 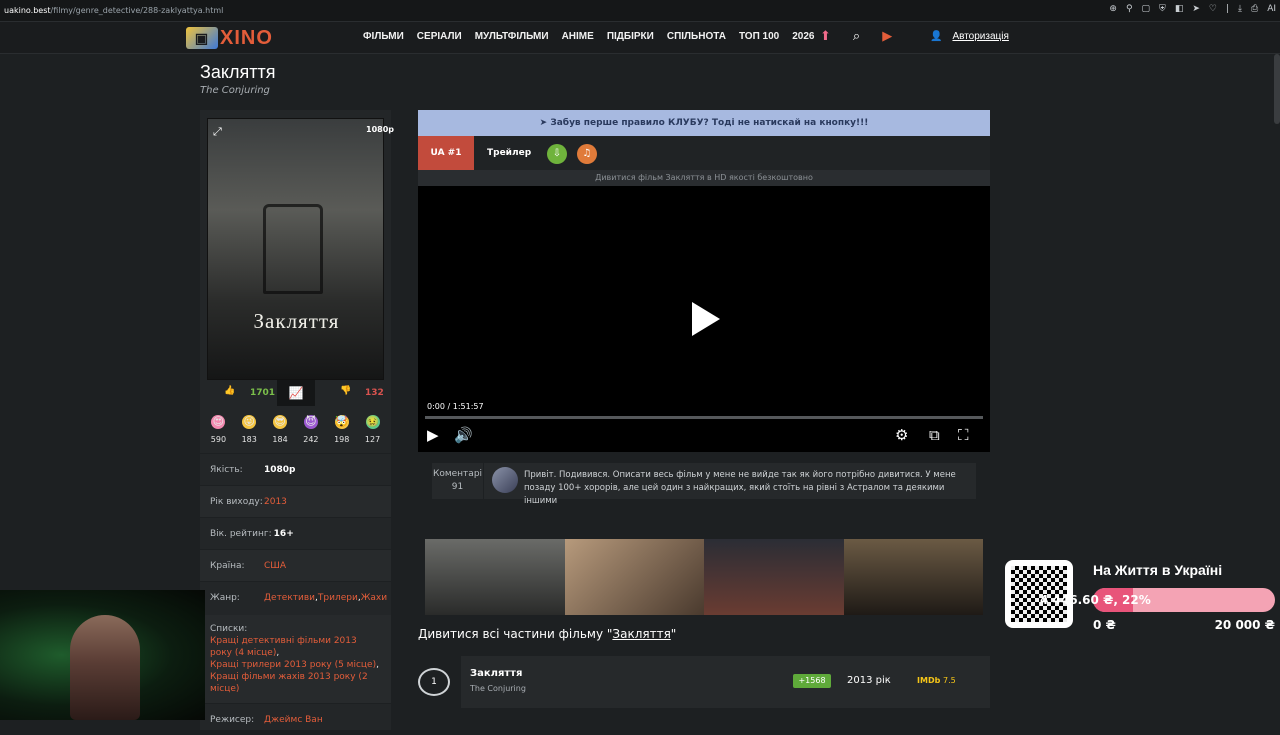 What do you see at coordinates (289, 683) in the screenshot?
I see `list-link: Кращі фільми жахів 2013 року (2 місце)` at bounding box center [289, 683].